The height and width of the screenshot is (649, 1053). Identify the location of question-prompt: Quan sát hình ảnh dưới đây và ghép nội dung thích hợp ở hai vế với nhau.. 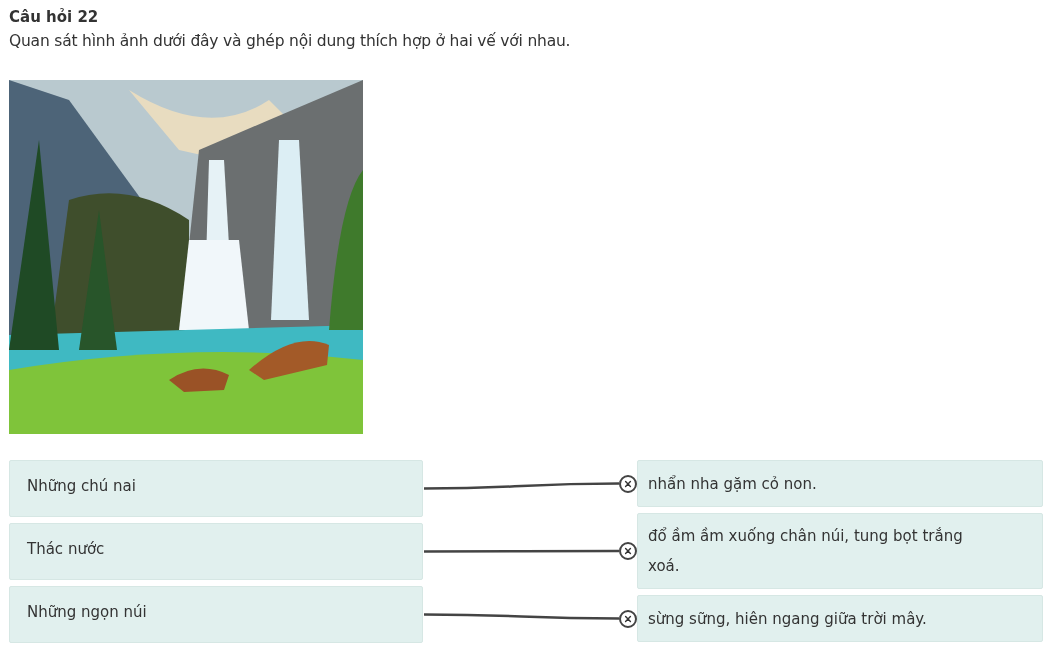
(290, 41).